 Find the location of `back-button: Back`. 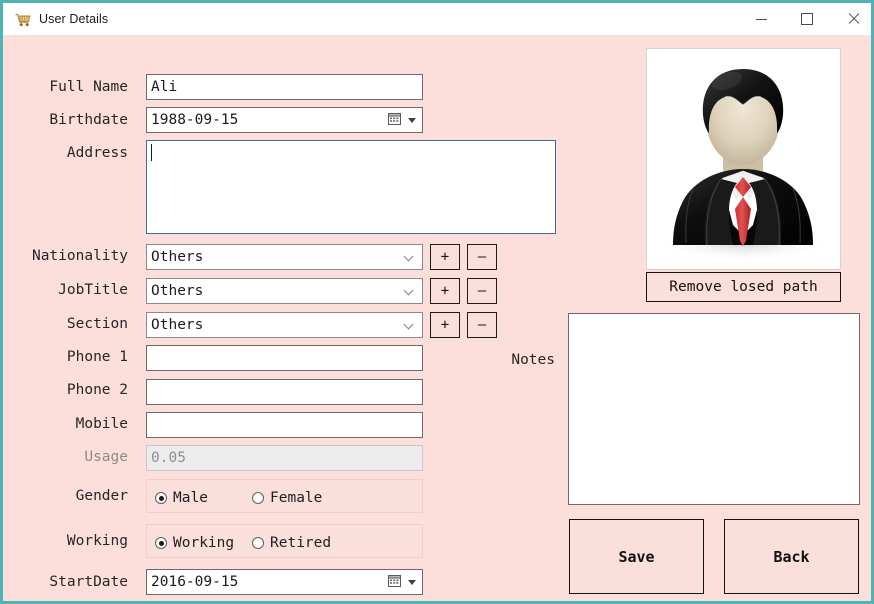

back-button: Back is located at coordinates (791, 556).